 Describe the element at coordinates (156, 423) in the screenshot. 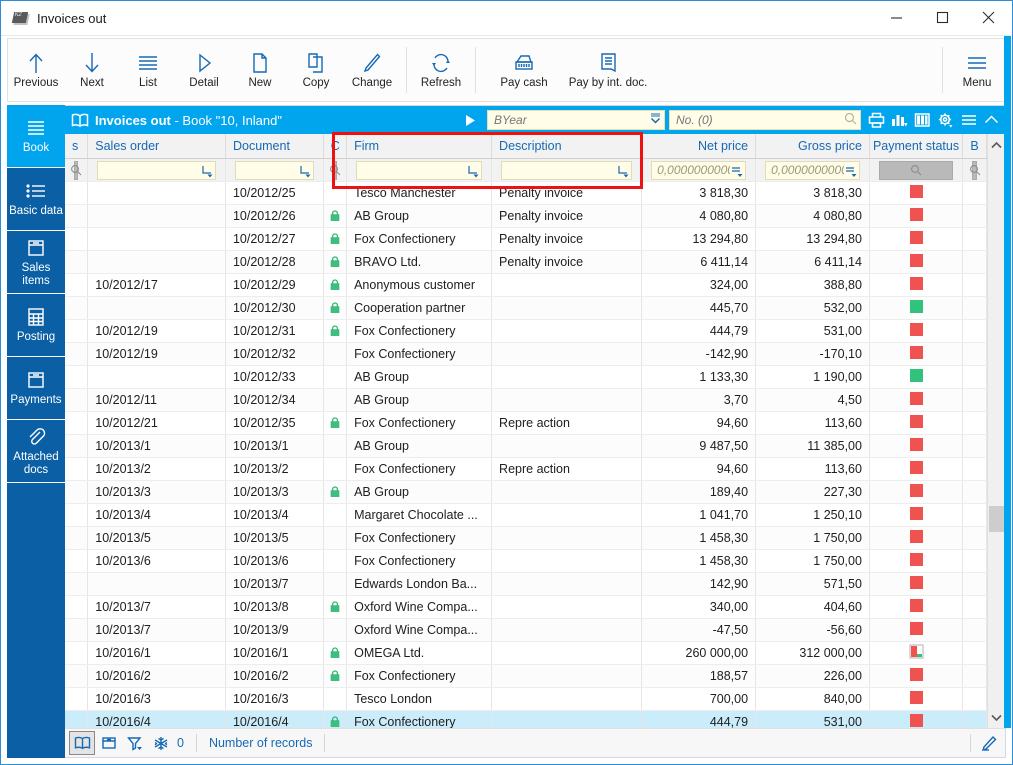

I see `cell-sales-order: 10/2012/21` at that location.